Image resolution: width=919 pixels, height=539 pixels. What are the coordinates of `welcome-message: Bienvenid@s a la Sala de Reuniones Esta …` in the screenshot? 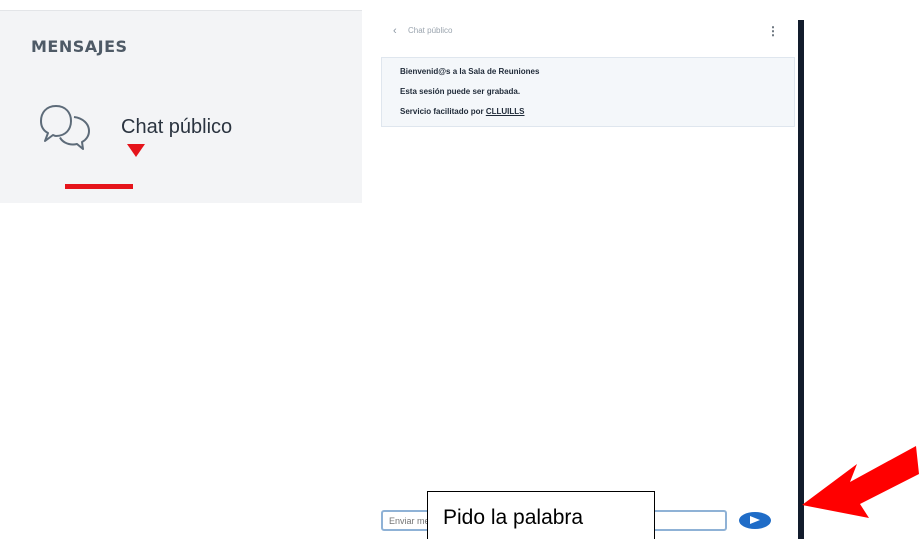 It's located at (588, 92).